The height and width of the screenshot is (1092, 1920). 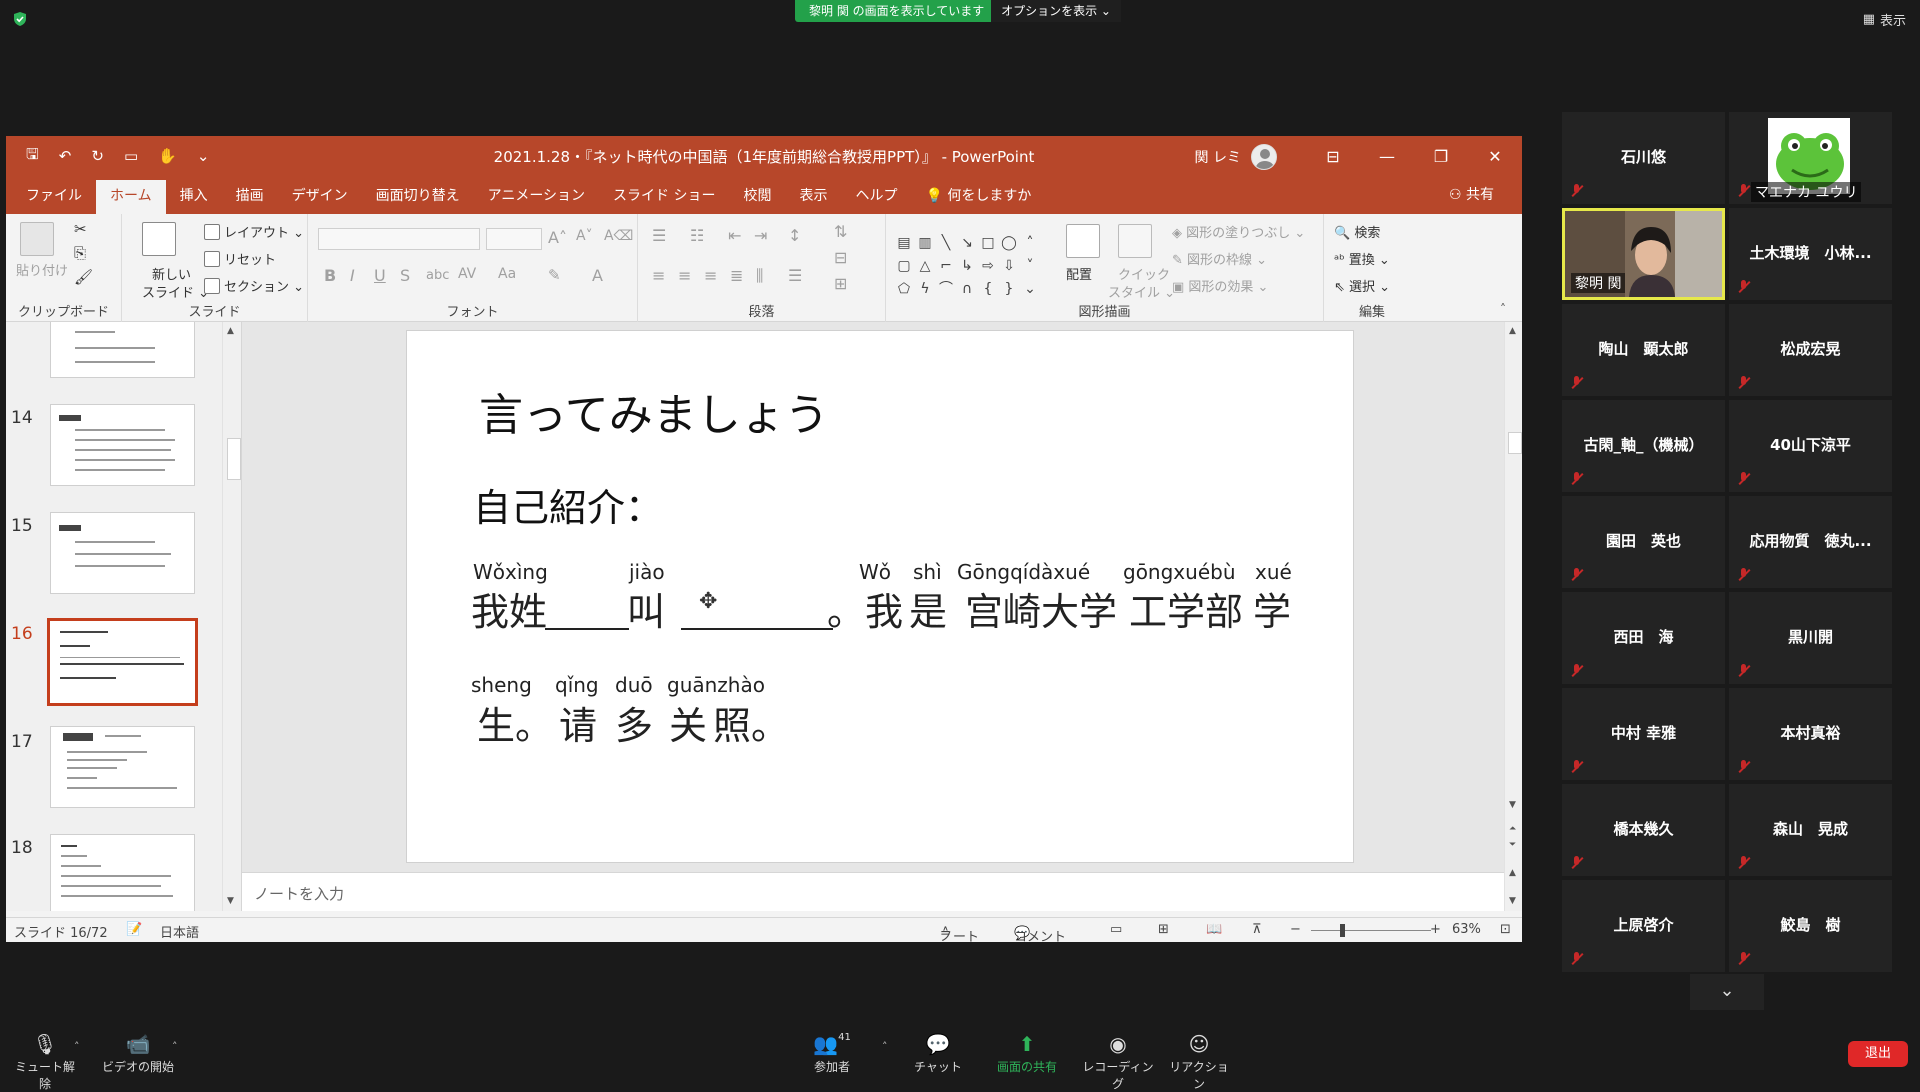 What do you see at coordinates (1116, 929) in the screenshot?
I see `normal-view-icon: ▭` at bounding box center [1116, 929].